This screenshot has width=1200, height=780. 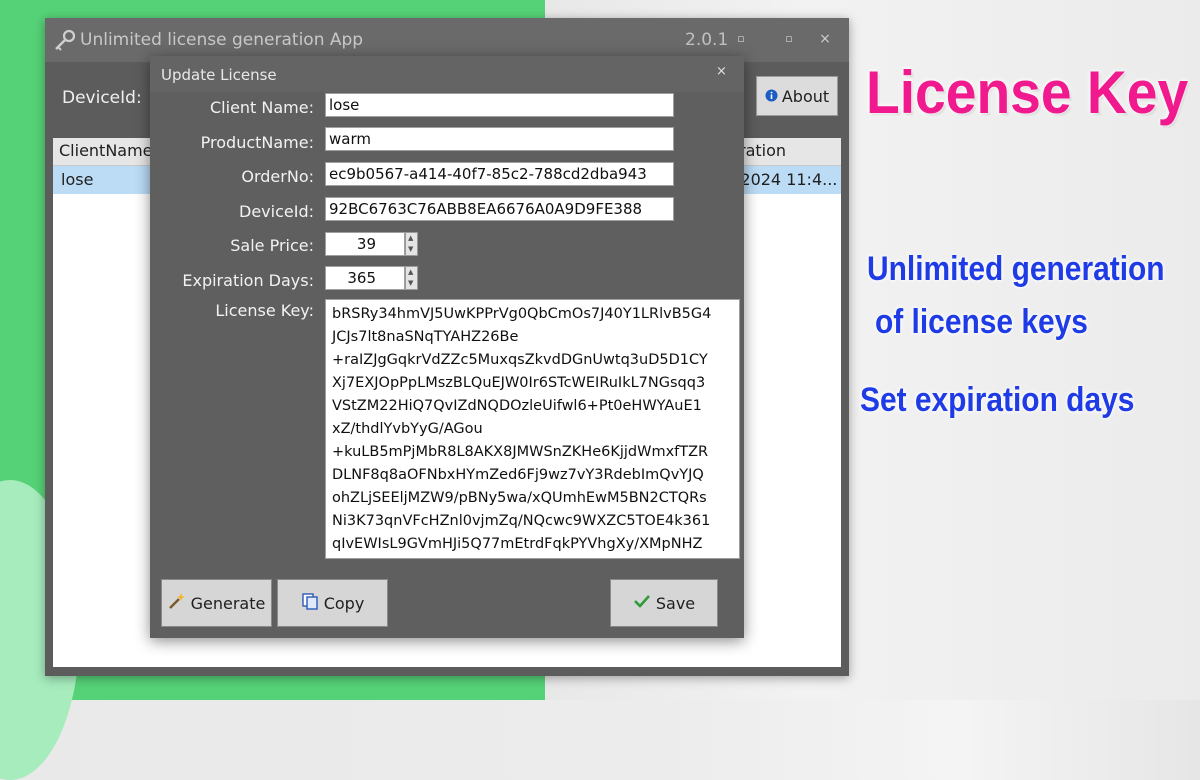 What do you see at coordinates (257, 142) in the screenshot?
I see `product-name-label: ProductName:` at bounding box center [257, 142].